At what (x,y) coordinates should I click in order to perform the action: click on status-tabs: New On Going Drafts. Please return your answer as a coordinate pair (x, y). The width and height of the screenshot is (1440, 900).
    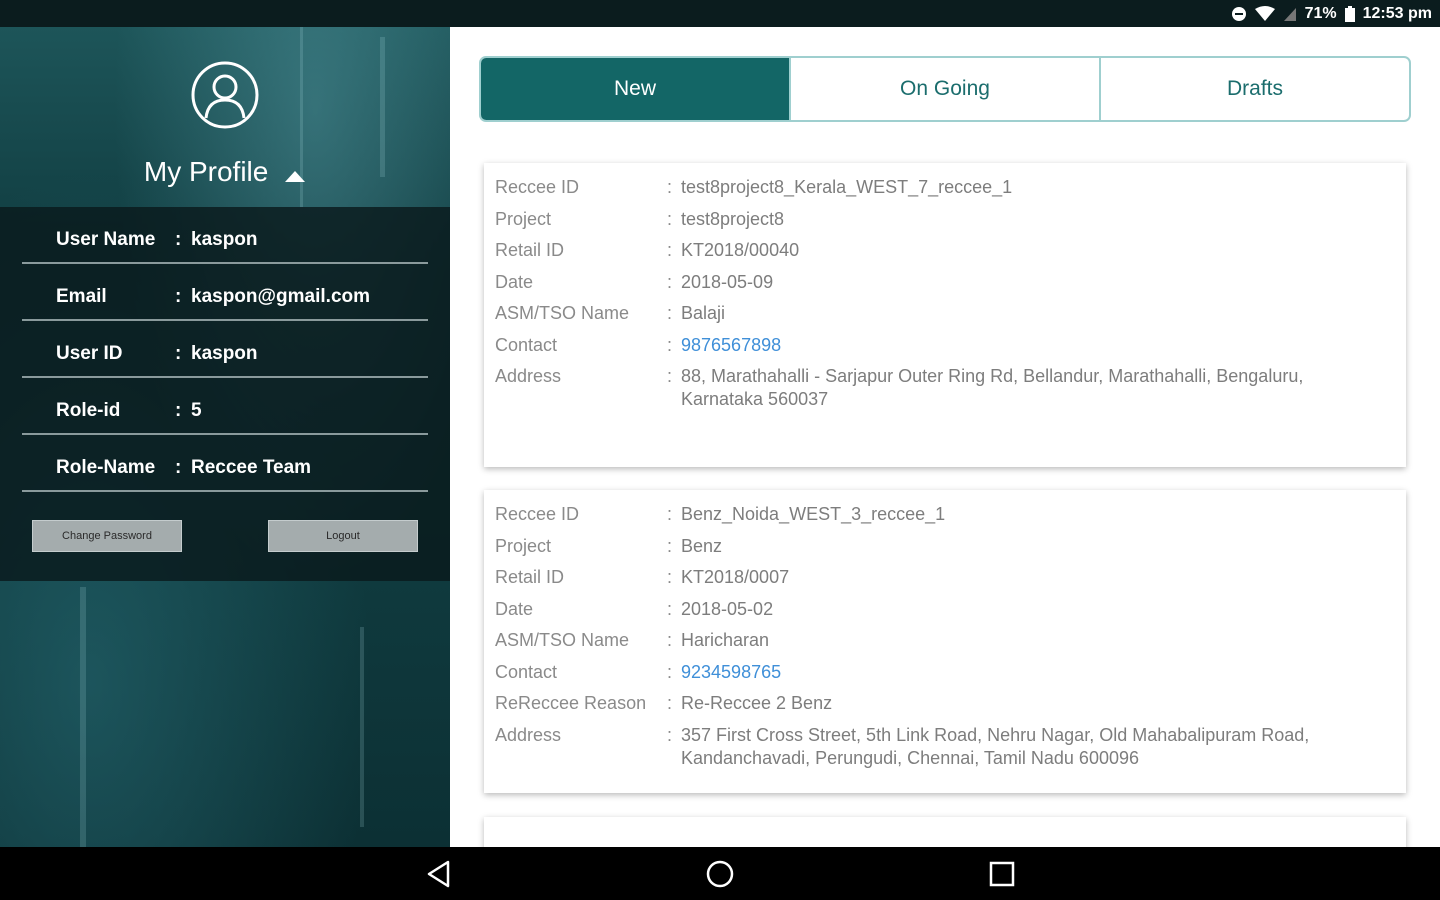
    Looking at the image, I should click on (945, 89).